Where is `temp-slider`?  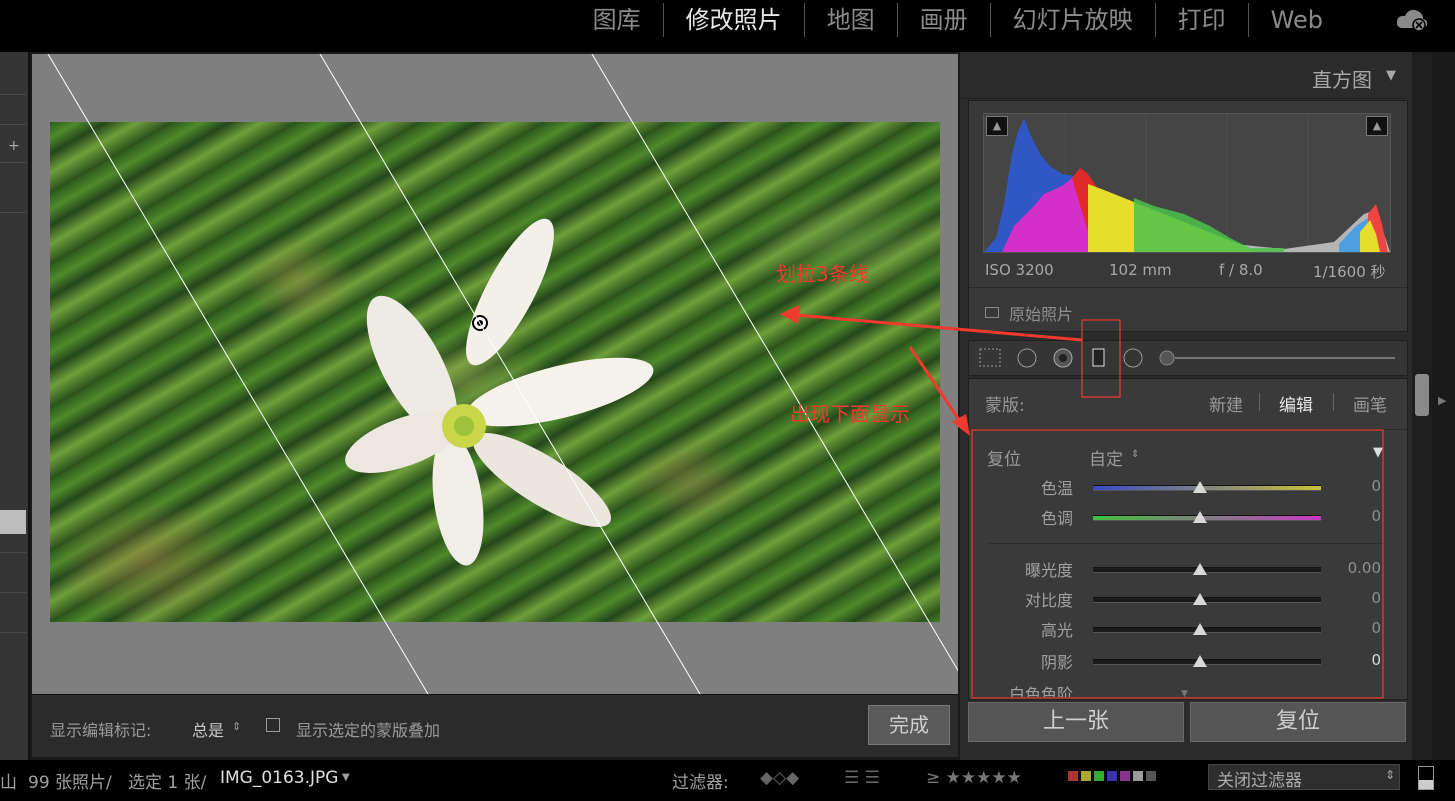 temp-slider is located at coordinates (1207, 488).